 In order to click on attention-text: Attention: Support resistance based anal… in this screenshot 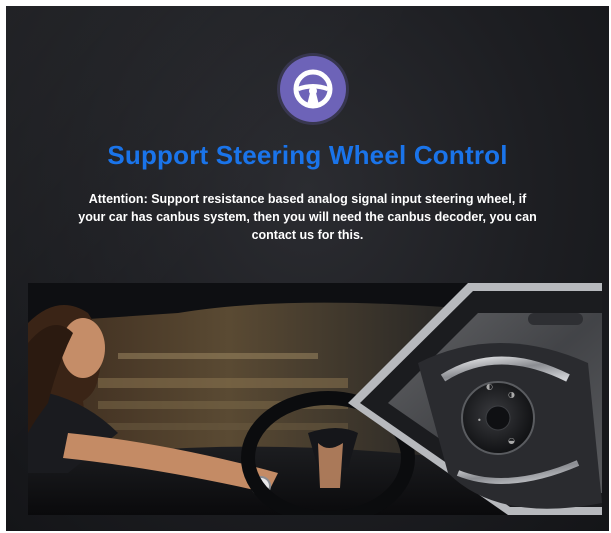, I will do `click(307, 217)`.